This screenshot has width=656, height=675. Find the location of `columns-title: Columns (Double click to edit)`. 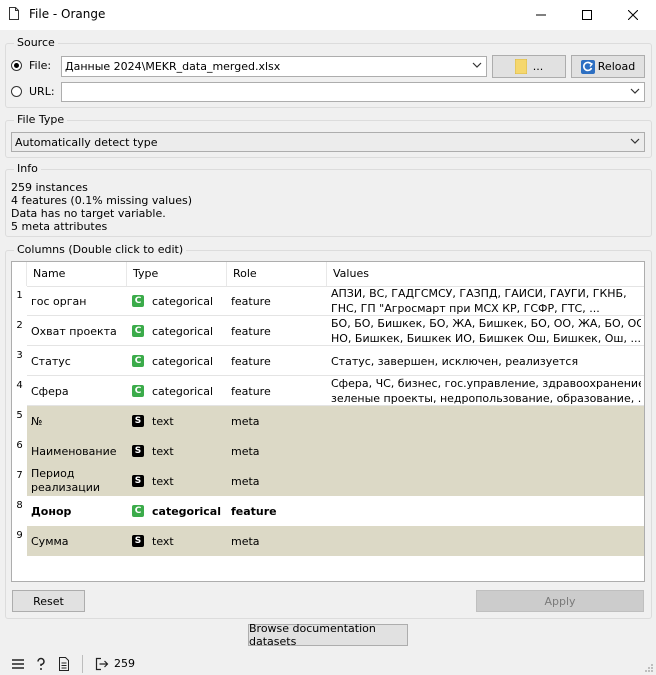

columns-title: Columns (Double click to edit) is located at coordinates (100, 249).